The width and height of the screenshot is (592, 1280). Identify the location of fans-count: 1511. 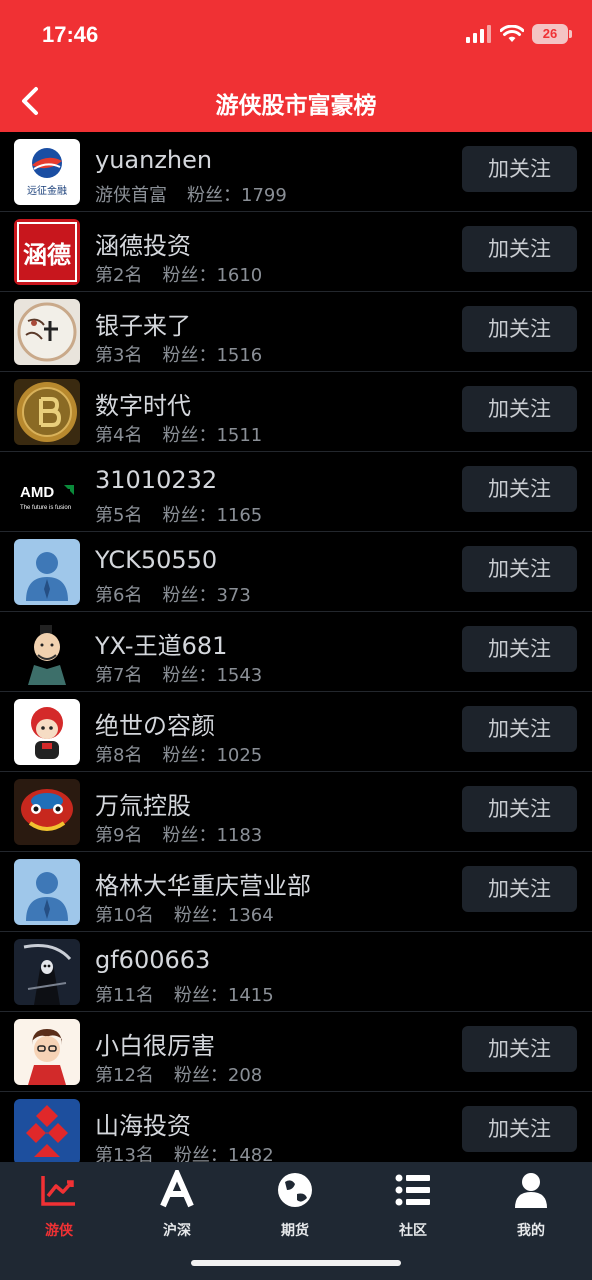
(239, 435).